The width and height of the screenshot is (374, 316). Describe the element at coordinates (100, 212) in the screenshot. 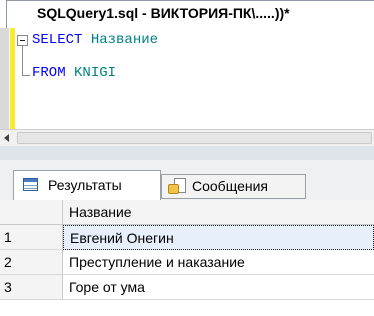

I see `column-header-label: Название` at that location.